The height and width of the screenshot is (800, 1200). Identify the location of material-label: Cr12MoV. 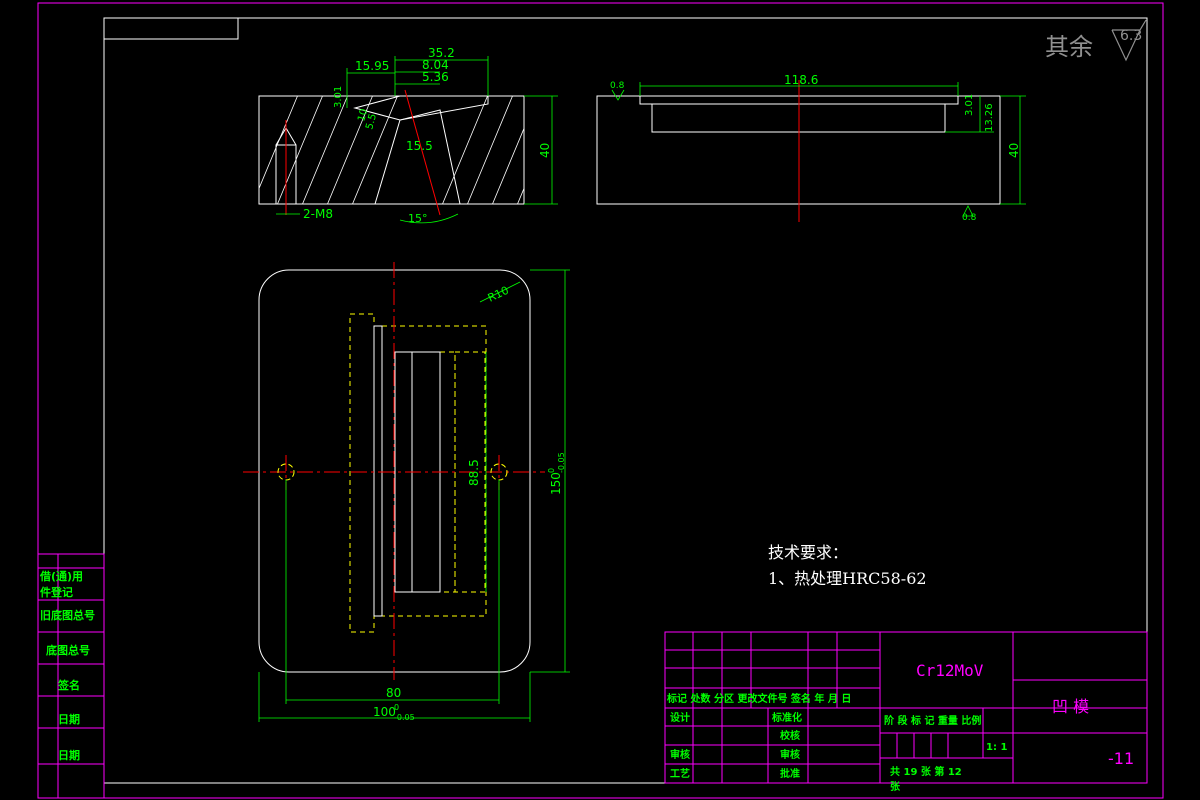
(950, 670).